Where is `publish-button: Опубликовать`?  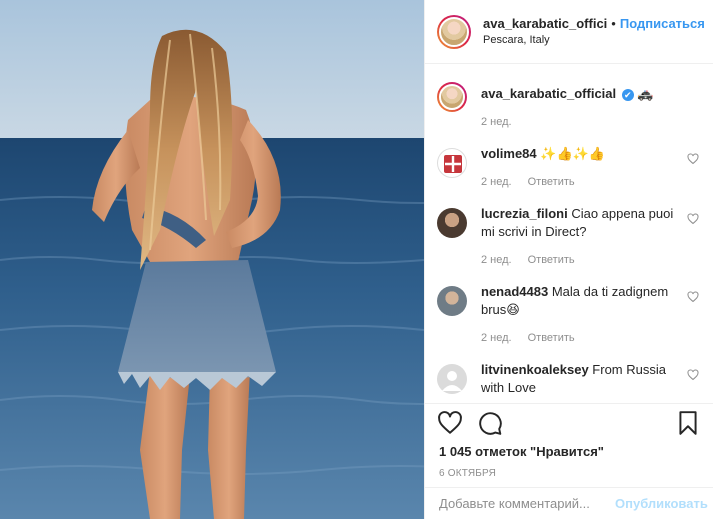
publish-button: Опубликовать is located at coordinates (661, 503).